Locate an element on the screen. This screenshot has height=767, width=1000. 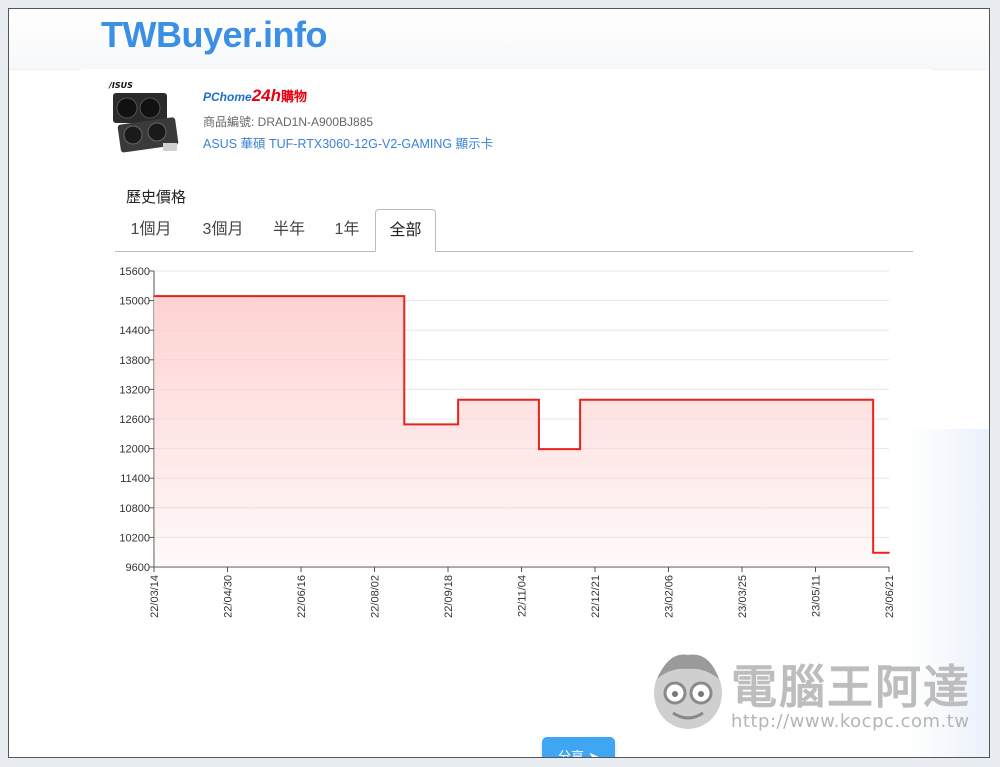
y-tick-label: 15000 is located at coordinates (134, 302).